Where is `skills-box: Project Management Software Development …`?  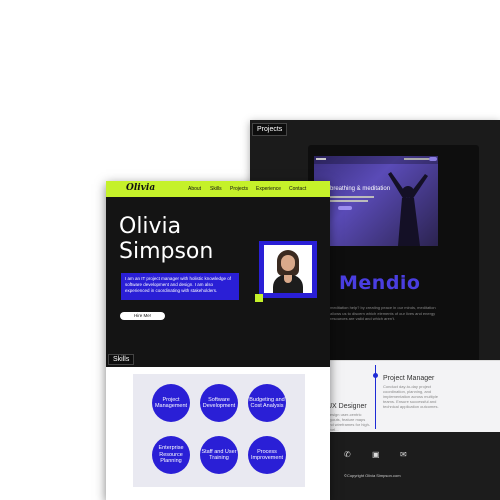 skills-box: Project Management Software Development … is located at coordinates (219, 430).